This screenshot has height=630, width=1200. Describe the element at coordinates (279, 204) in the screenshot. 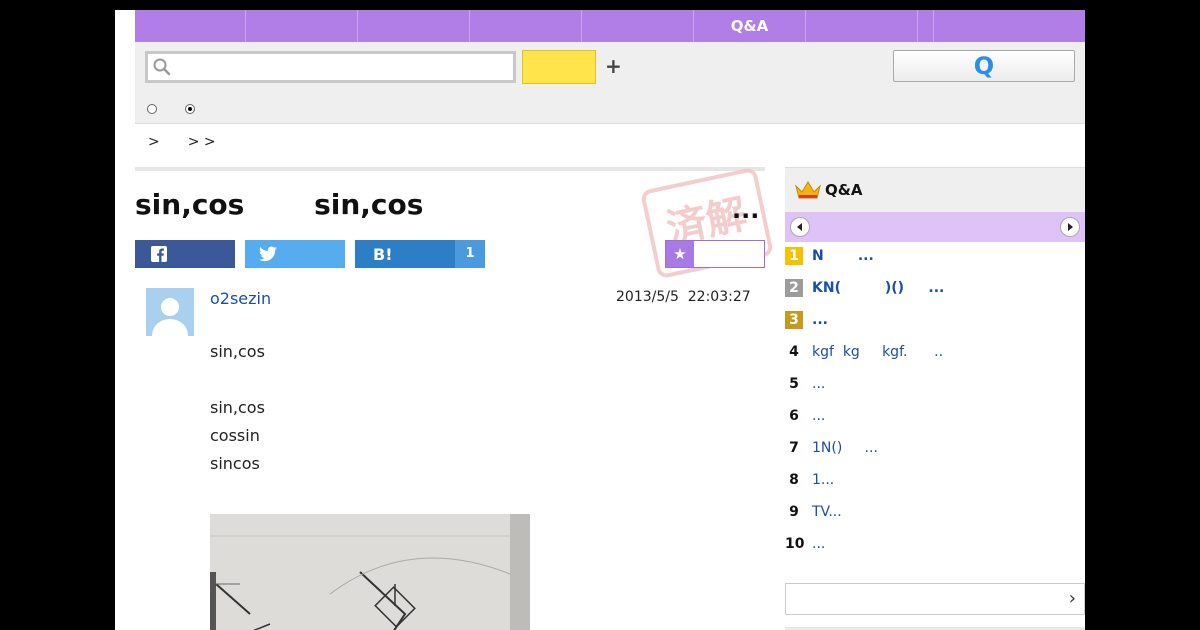

I see `question-title: sin,cos sin,cos` at that location.